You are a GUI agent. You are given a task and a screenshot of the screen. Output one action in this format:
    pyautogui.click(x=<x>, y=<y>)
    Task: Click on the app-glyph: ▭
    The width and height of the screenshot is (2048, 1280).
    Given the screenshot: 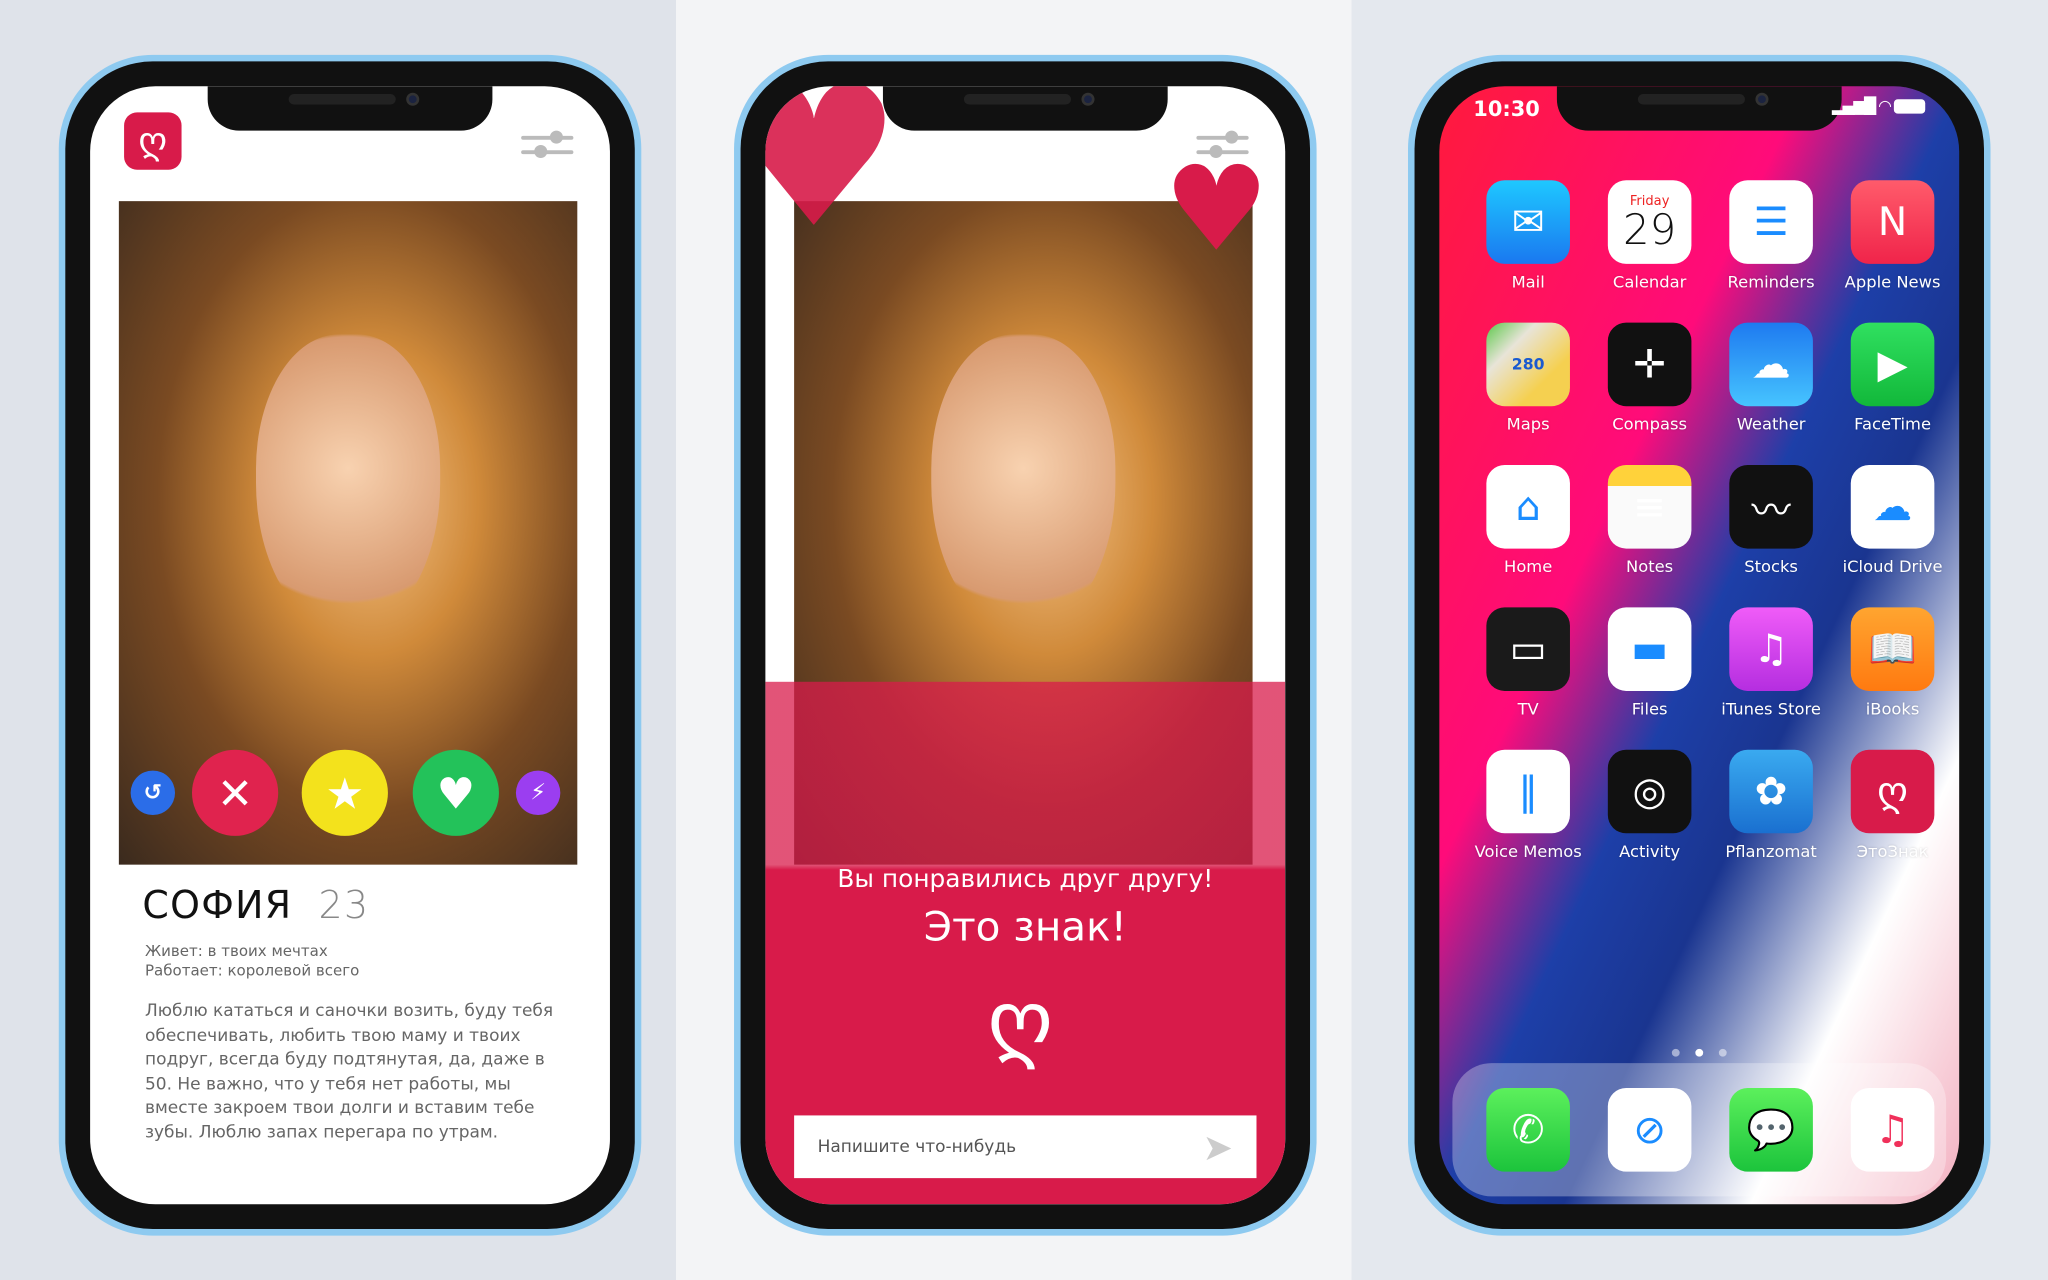 What is the action you would take?
    pyautogui.click(x=1528, y=649)
    